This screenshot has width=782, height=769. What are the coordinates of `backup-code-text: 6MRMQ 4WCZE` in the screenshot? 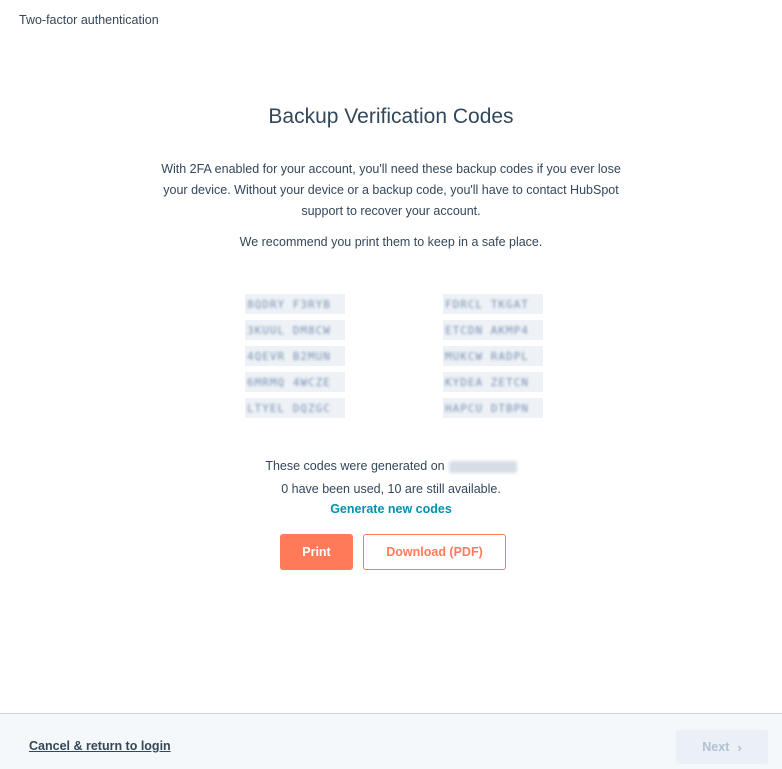 It's located at (289, 382).